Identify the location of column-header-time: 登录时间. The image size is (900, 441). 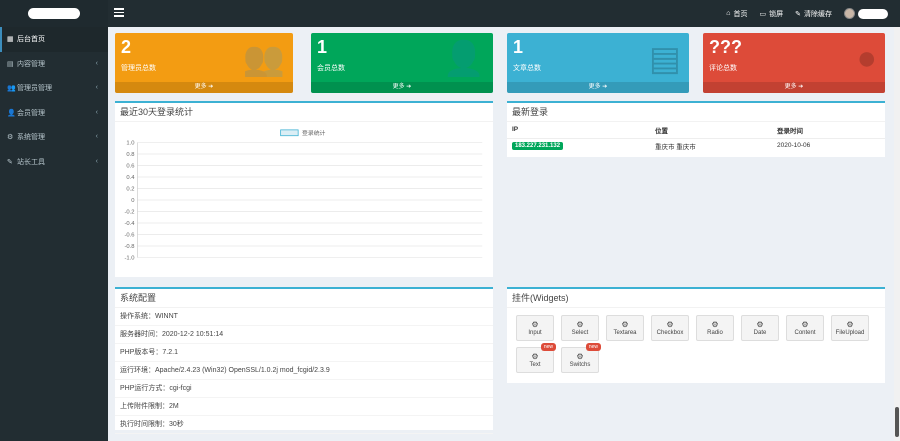
(828, 130).